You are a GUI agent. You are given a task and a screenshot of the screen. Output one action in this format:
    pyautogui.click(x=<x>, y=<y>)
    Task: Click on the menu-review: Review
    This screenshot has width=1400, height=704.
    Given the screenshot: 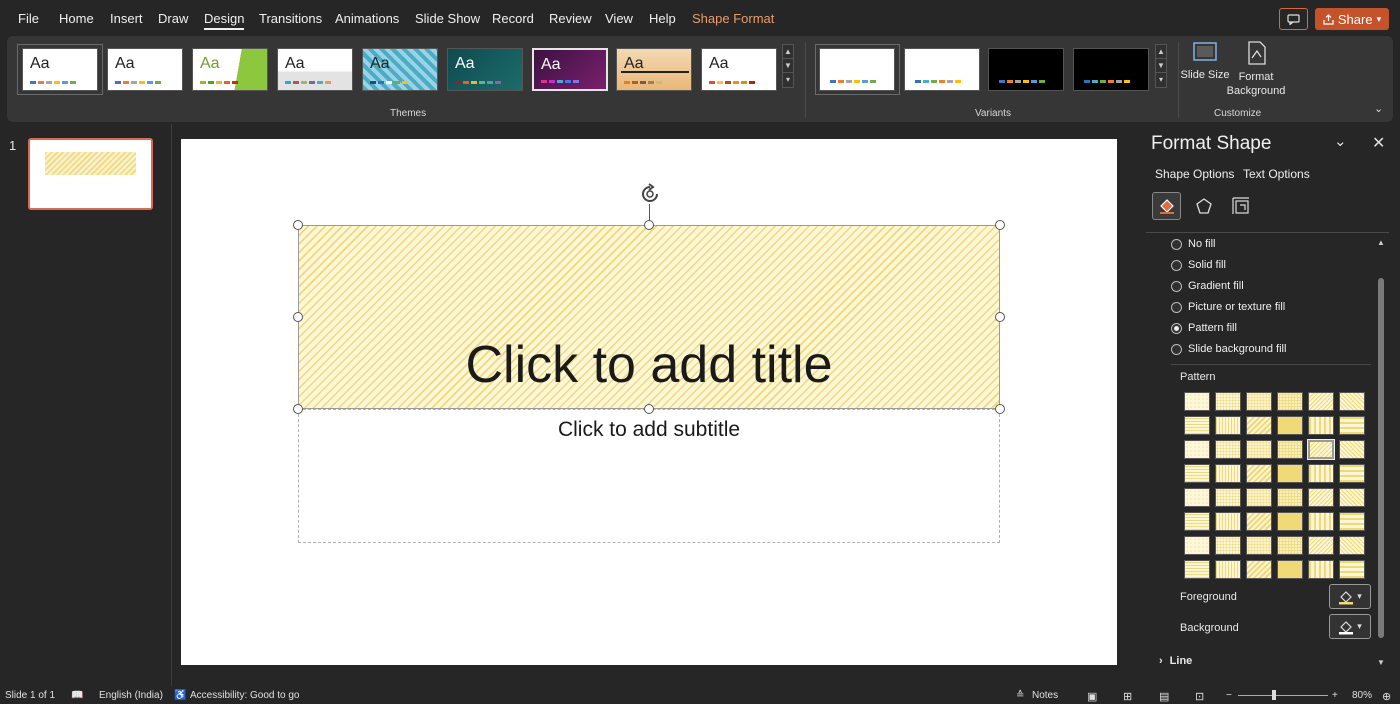 What is the action you would take?
    pyautogui.click(x=570, y=18)
    